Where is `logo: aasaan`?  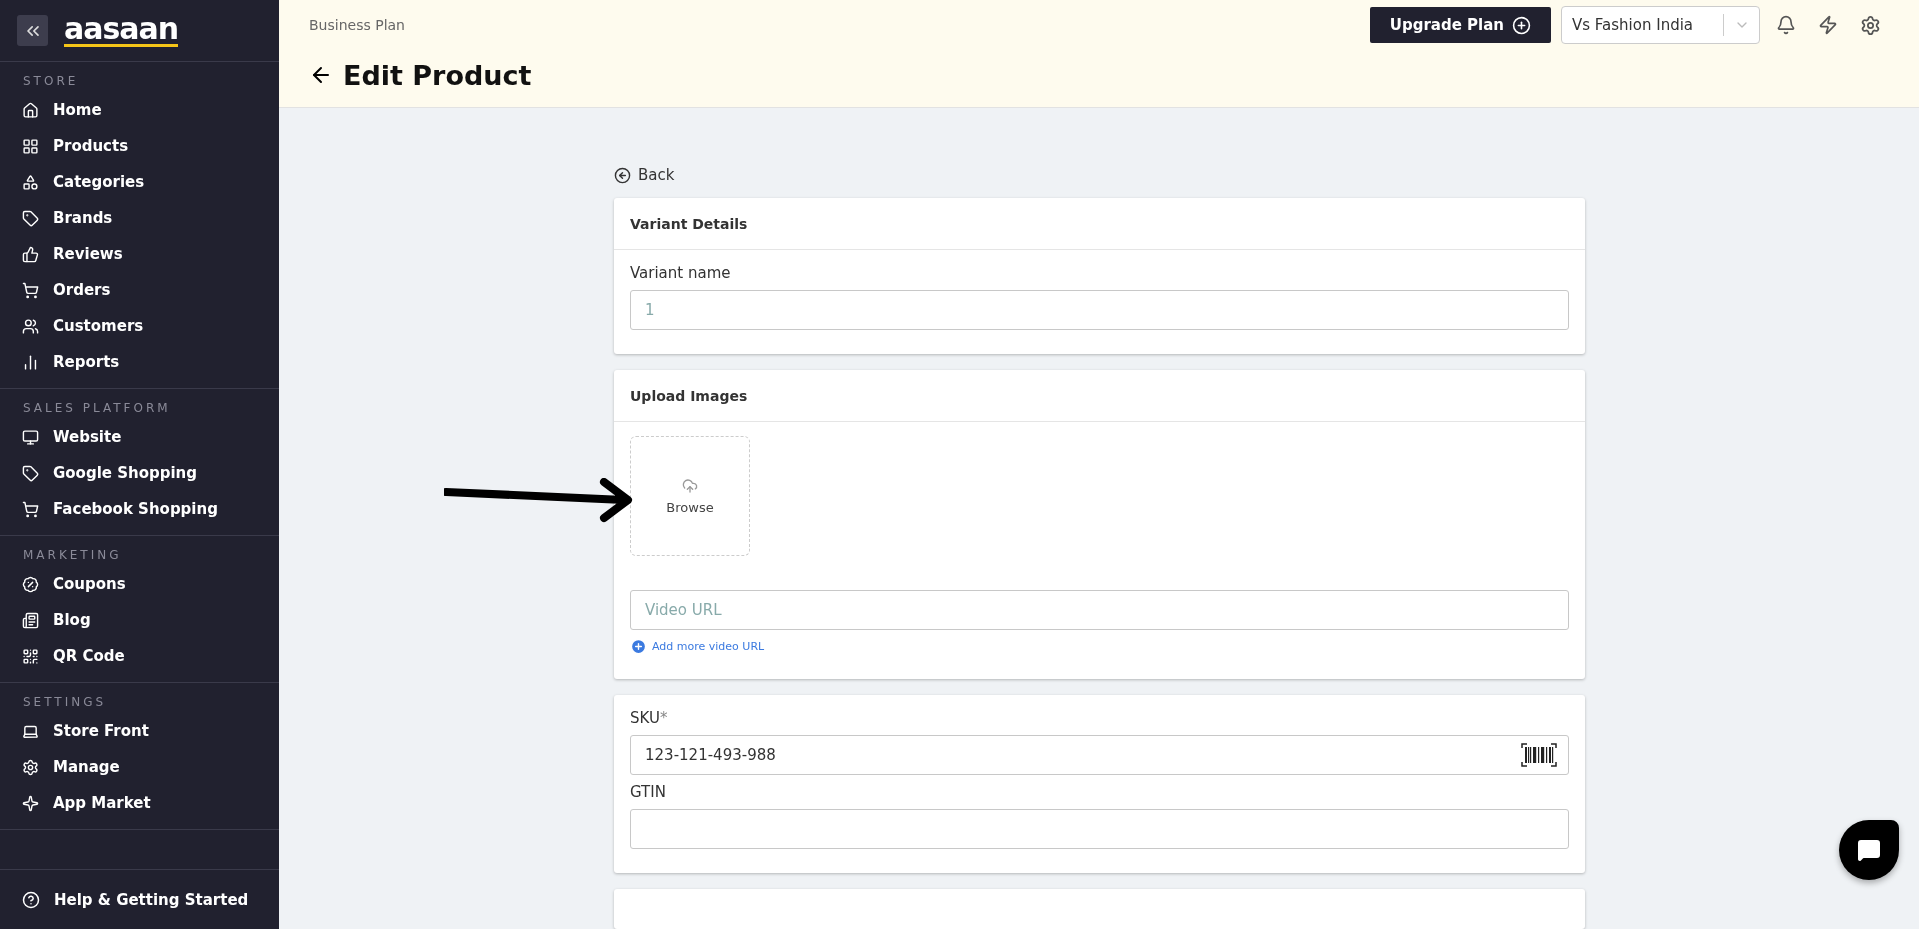
logo: aasaan is located at coordinates (121, 30).